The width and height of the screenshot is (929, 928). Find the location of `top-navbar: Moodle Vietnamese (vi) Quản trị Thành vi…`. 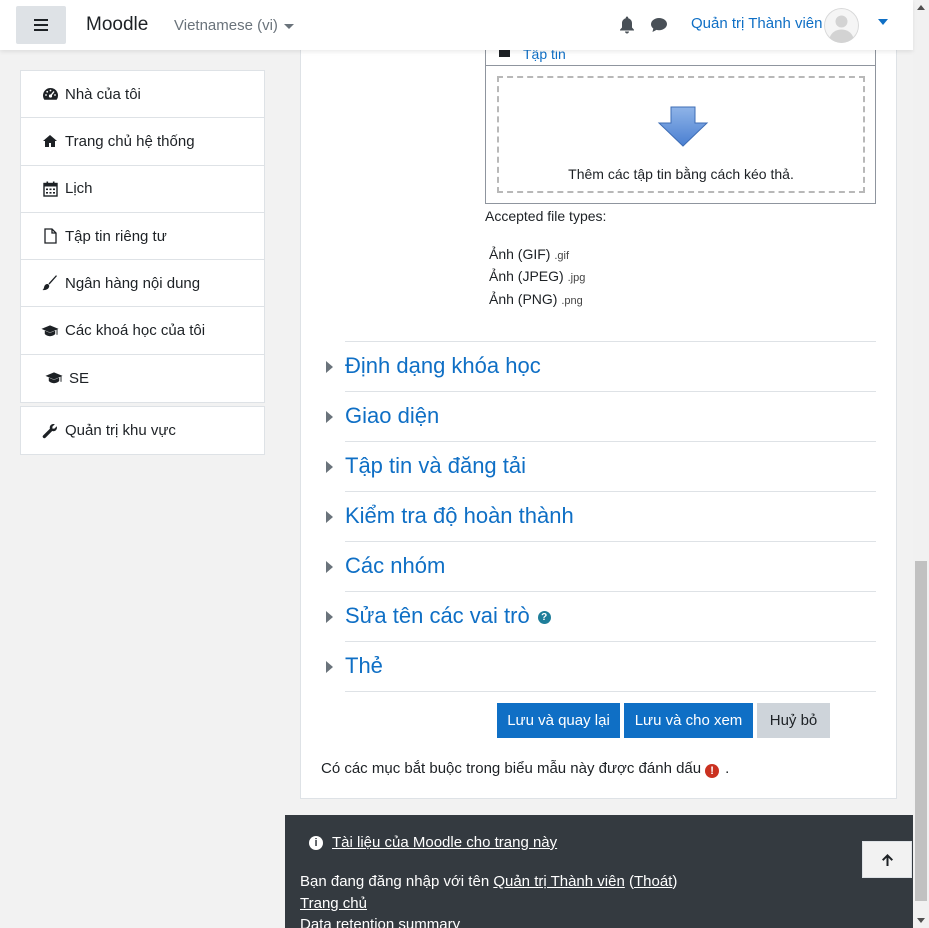

top-navbar: Moodle Vietnamese (vi) Quản trị Thành vi… is located at coordinates (456, 25).